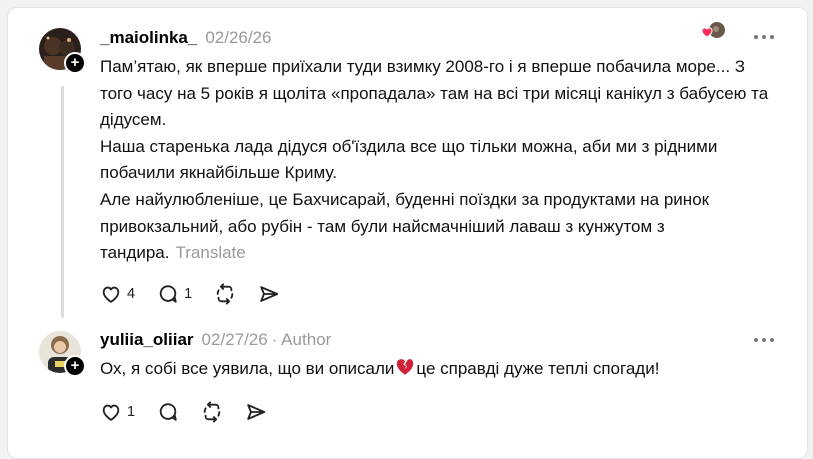 This screenshot has height=459, width=813. I want to click on username: yuliia_oliiar, so click(147, 340).